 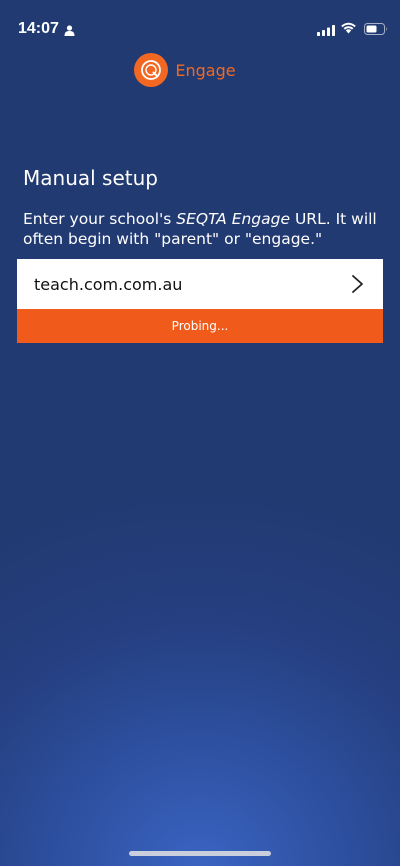 What do you see at coordinates (69, 32) in the screenshot?
I see `person-icon` at bounding box center [69, 32].